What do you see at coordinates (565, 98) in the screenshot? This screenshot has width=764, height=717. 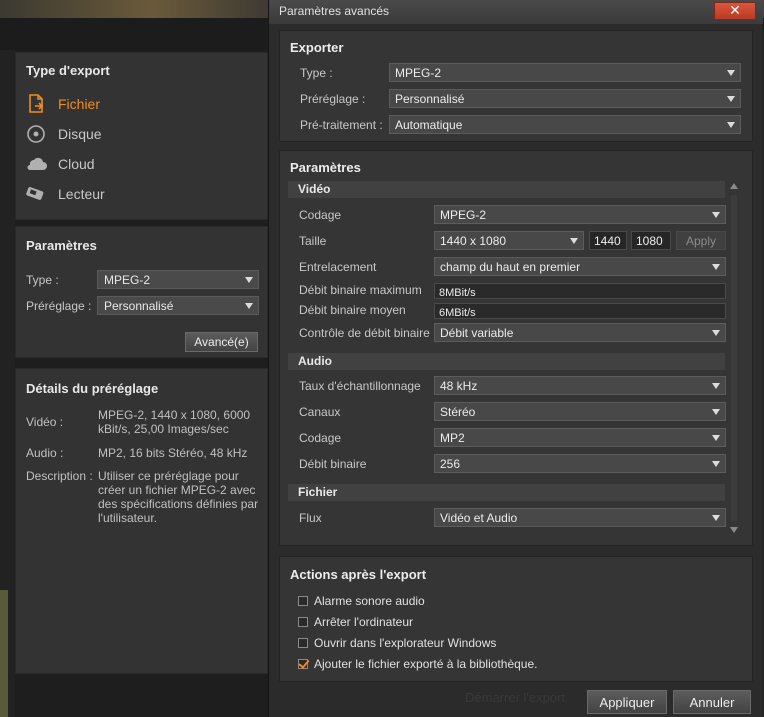 I see `export-preset-select: Personnalisé` at bounding box center [565, 98].